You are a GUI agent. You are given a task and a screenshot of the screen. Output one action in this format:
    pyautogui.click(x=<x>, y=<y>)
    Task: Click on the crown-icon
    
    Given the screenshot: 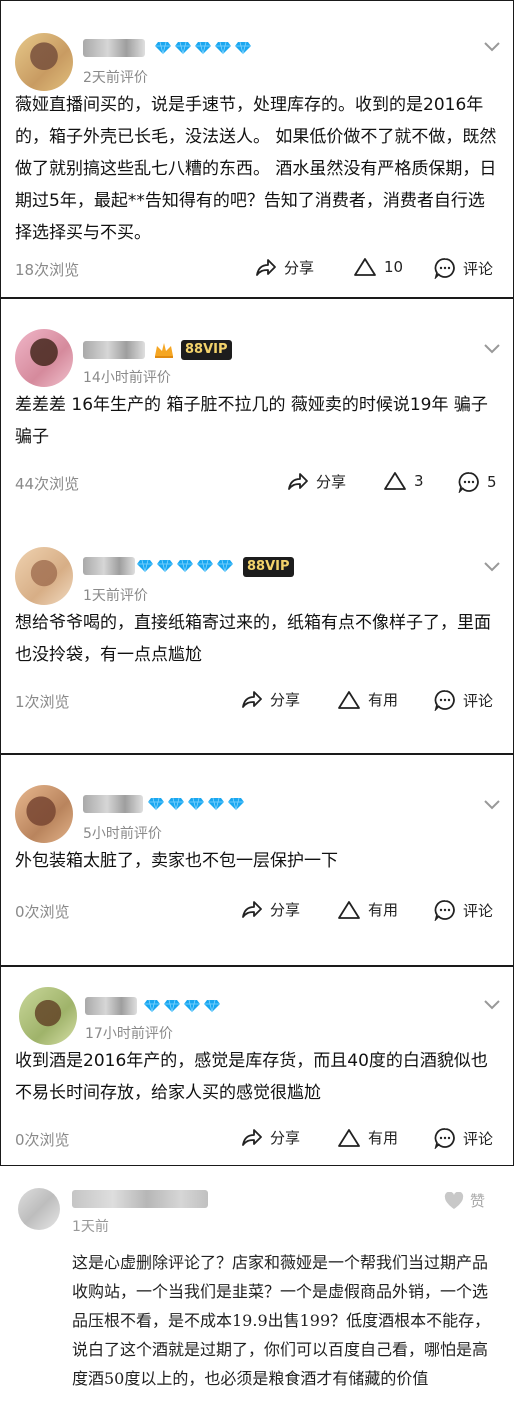 What is the action you would take?
    pyautogui.click(x=164, y=350)
    